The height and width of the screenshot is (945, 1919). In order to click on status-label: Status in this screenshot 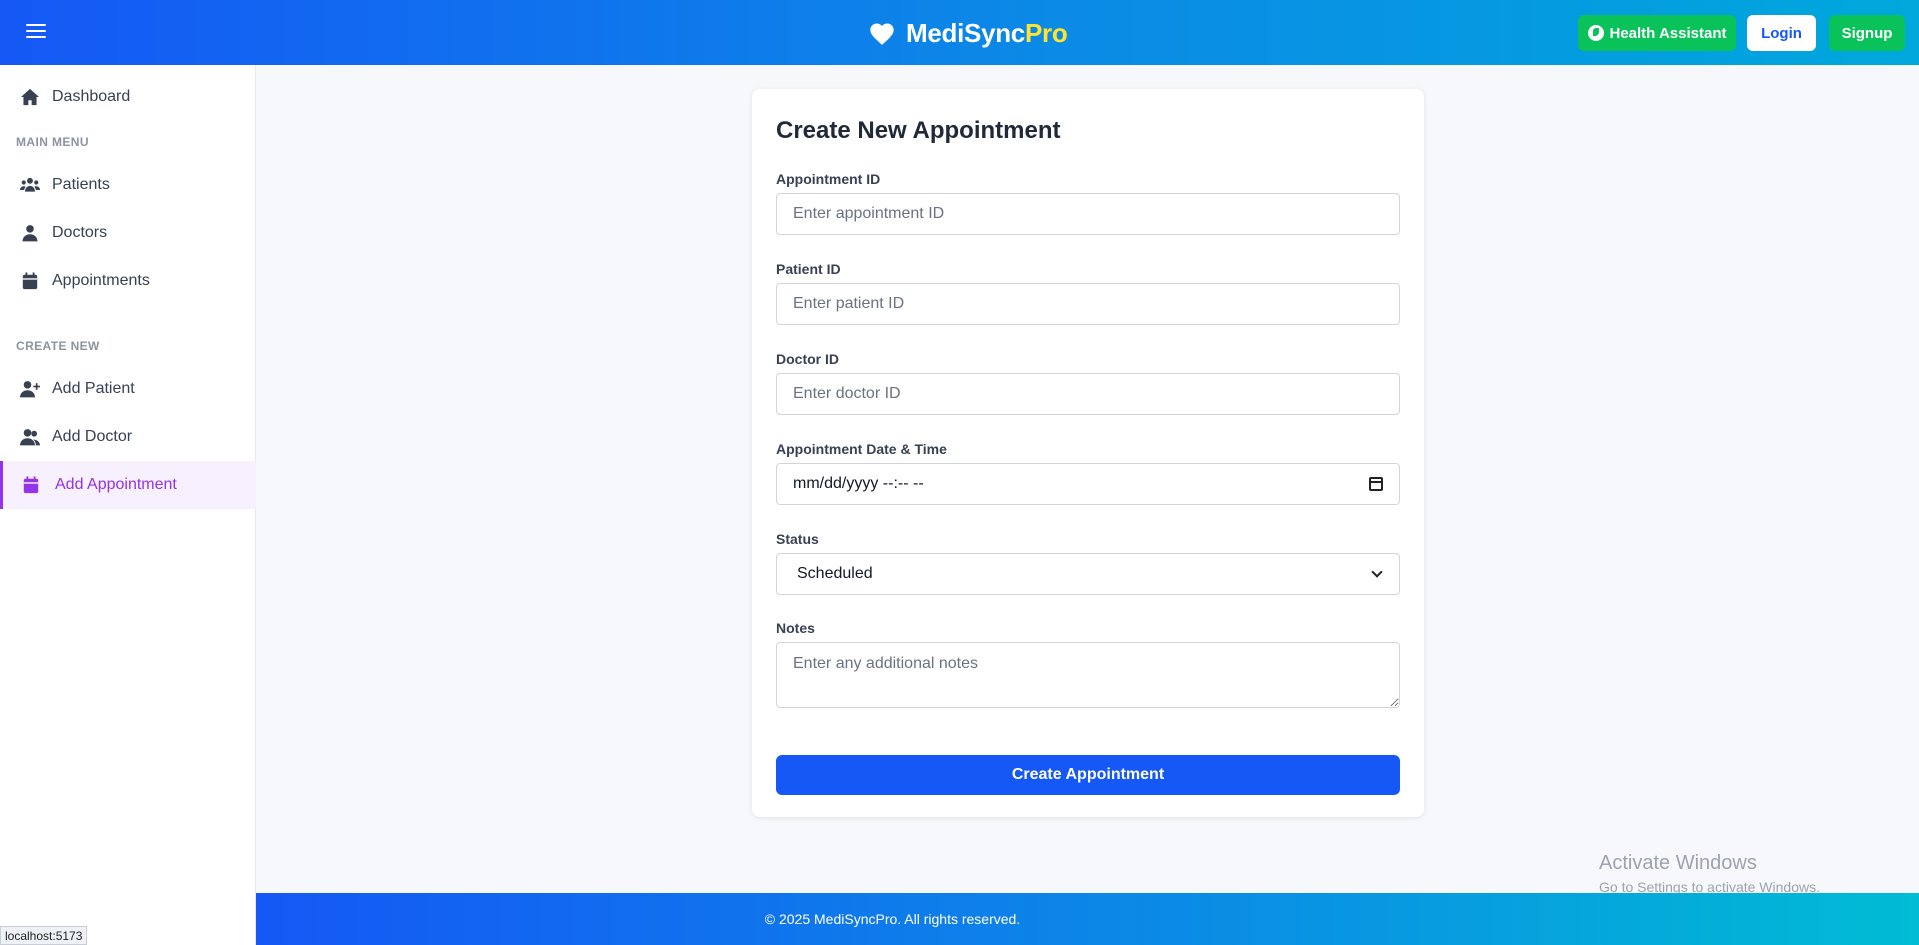, I will do `click(797, 539)`.